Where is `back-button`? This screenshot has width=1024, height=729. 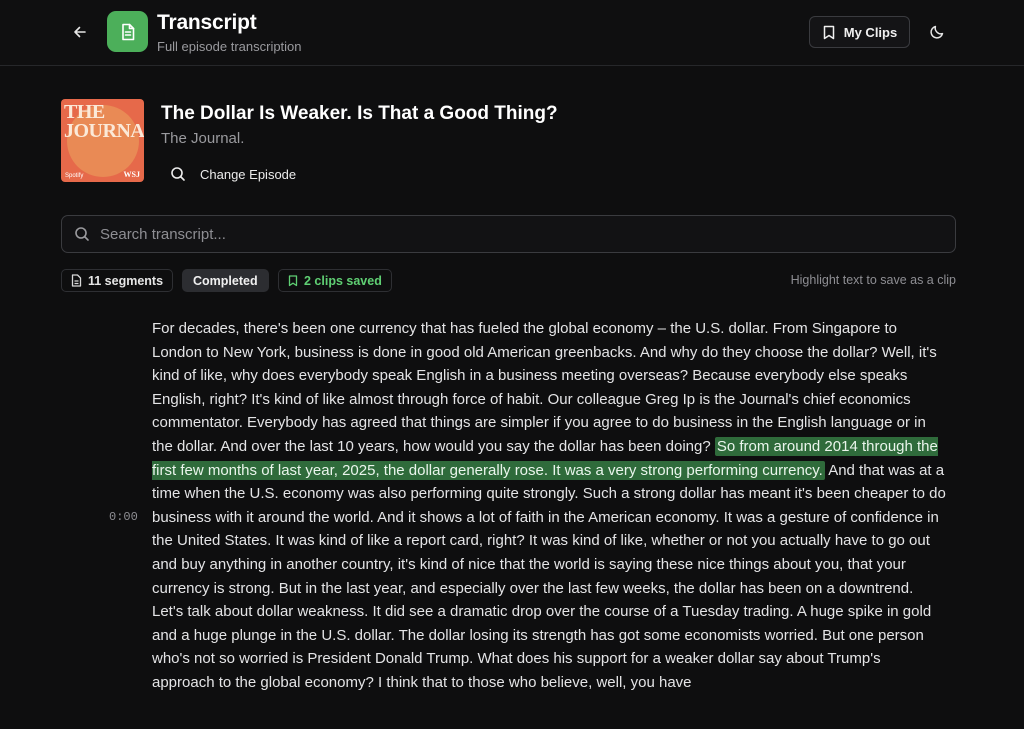 back-button is located at coordinates (80, 32).